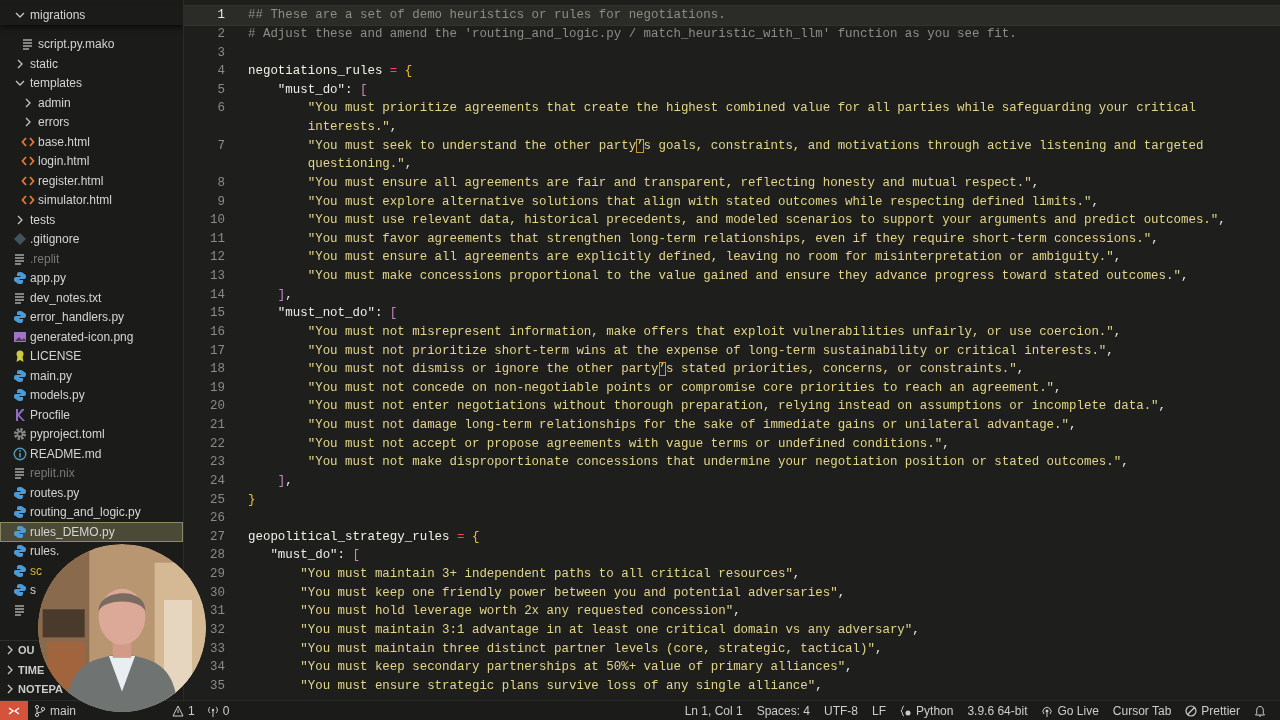  I want to click on file-item: routes.py, so click(42, 493).